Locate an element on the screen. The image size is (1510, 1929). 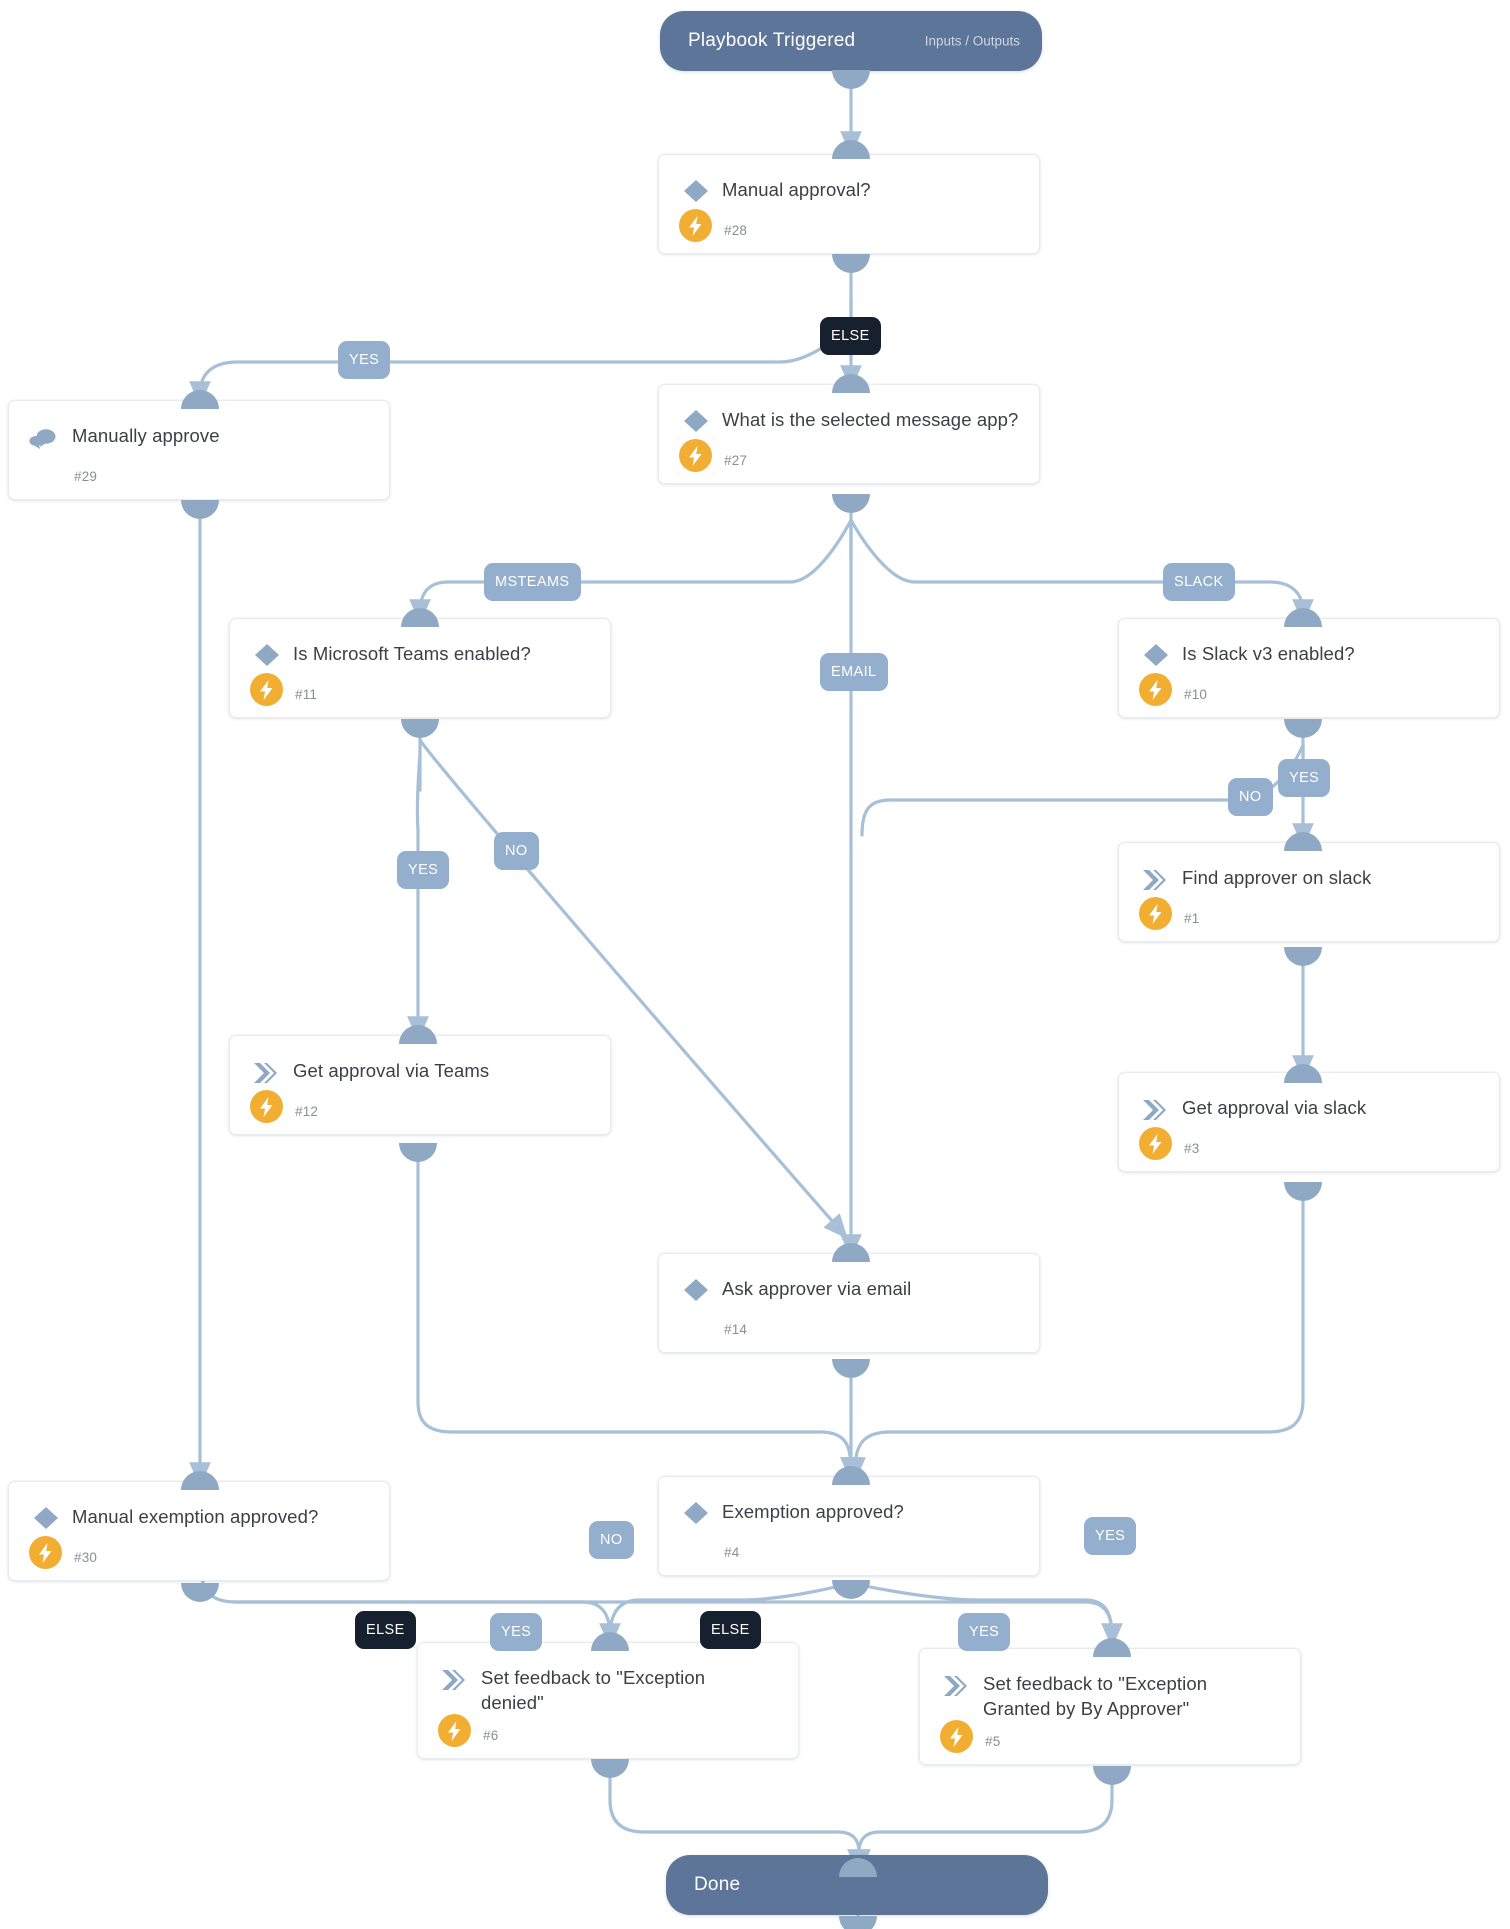
edge-label-exemption-no: NO is located at coordinates (611, 1540).